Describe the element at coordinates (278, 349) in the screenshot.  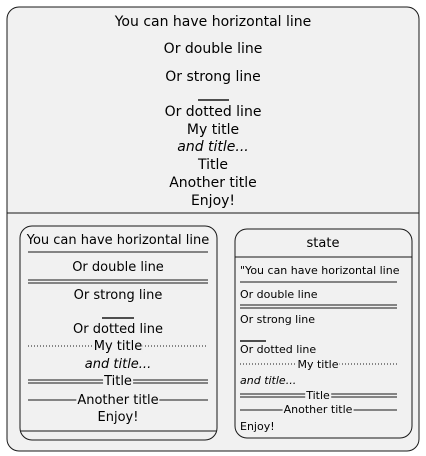
I see `right-line-dotted: Or dotted line` at that location.